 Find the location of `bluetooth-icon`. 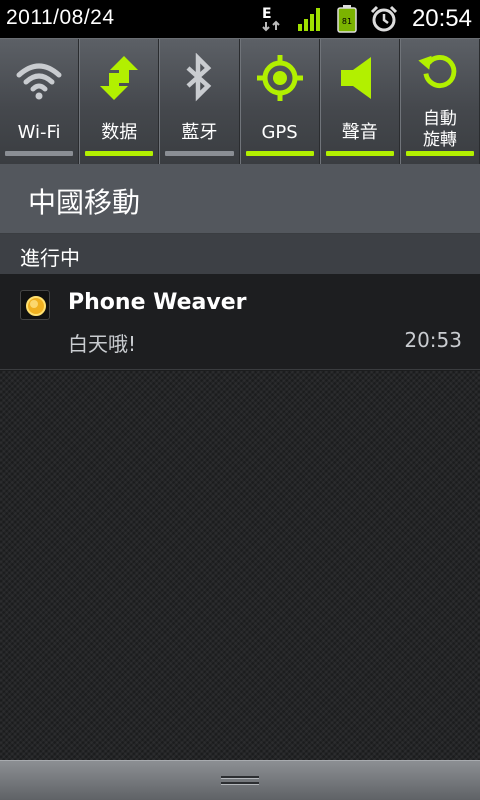

bluetooth-icon is located at coordinates (199, 77).